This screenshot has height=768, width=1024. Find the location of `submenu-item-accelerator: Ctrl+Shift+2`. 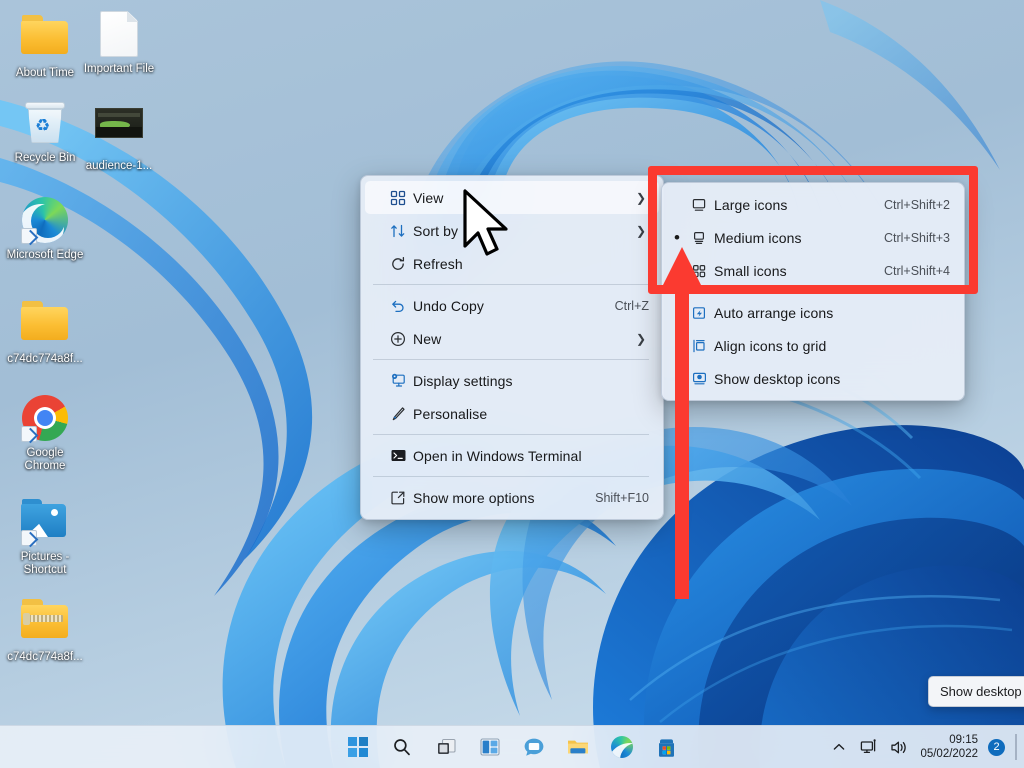

submenu-item-accelerator: Ctrl+Shift+2 is located at coordinates (916, 204).